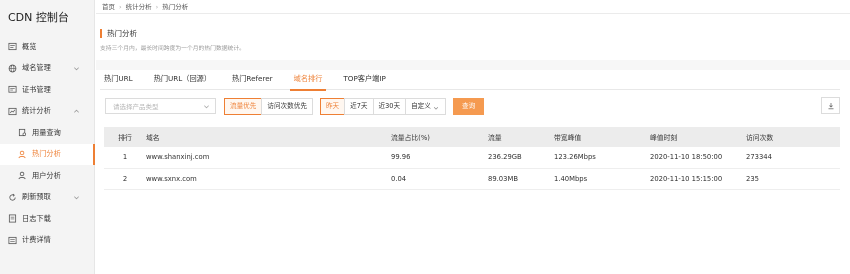  I want to click on cell-traffic-share: 0.04, so click(439, 179).